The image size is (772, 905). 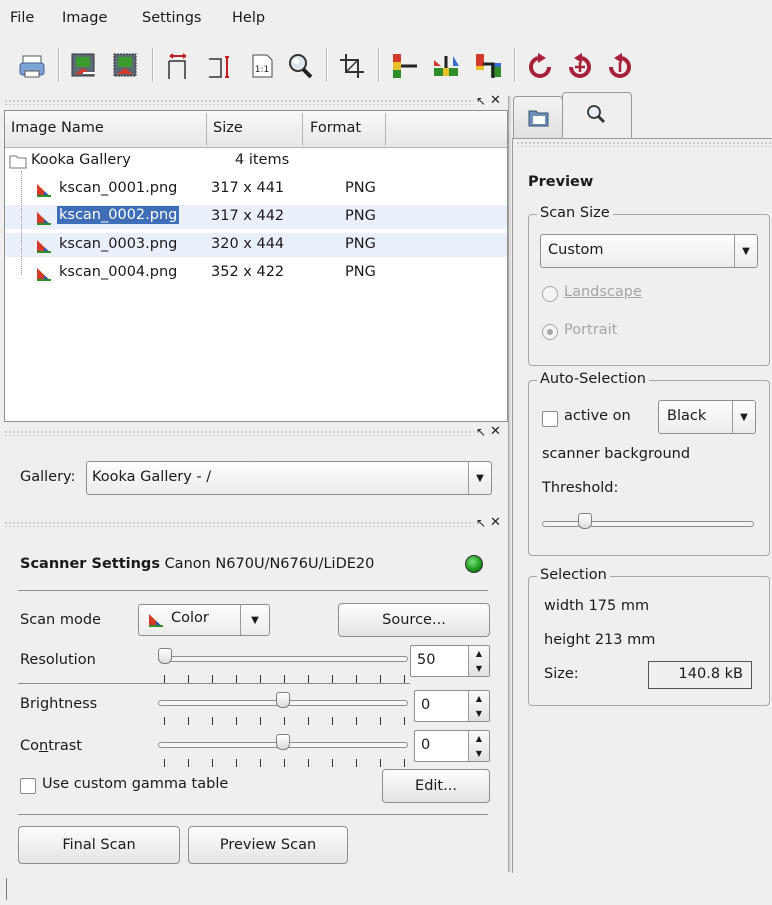 I want to click on fit-width-icon, so click(x=178, y=66).